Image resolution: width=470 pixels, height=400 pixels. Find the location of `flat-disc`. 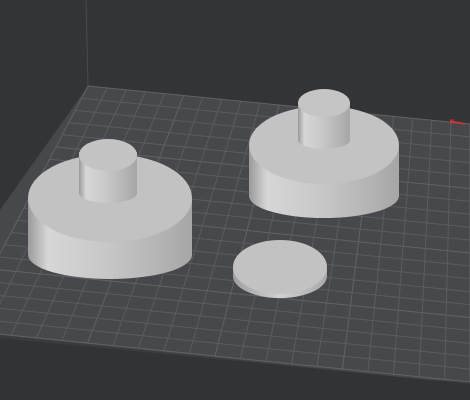

flat-disc is located at coordinates (280, 269).